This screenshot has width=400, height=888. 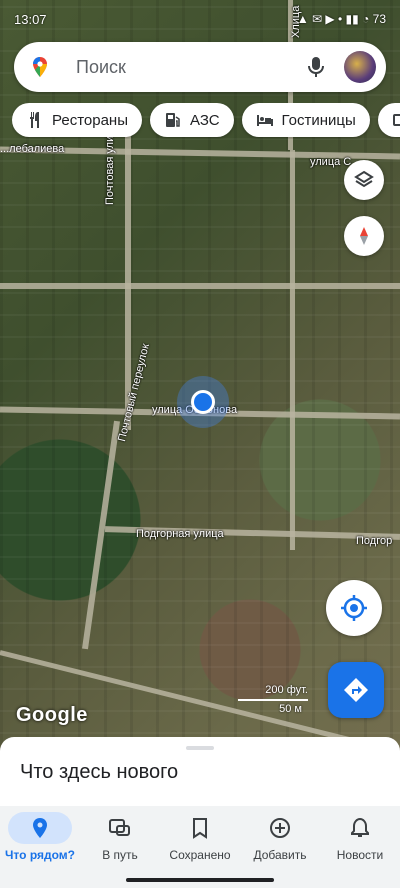 I want to click on coffee-icon, so click(x=396, y=120).